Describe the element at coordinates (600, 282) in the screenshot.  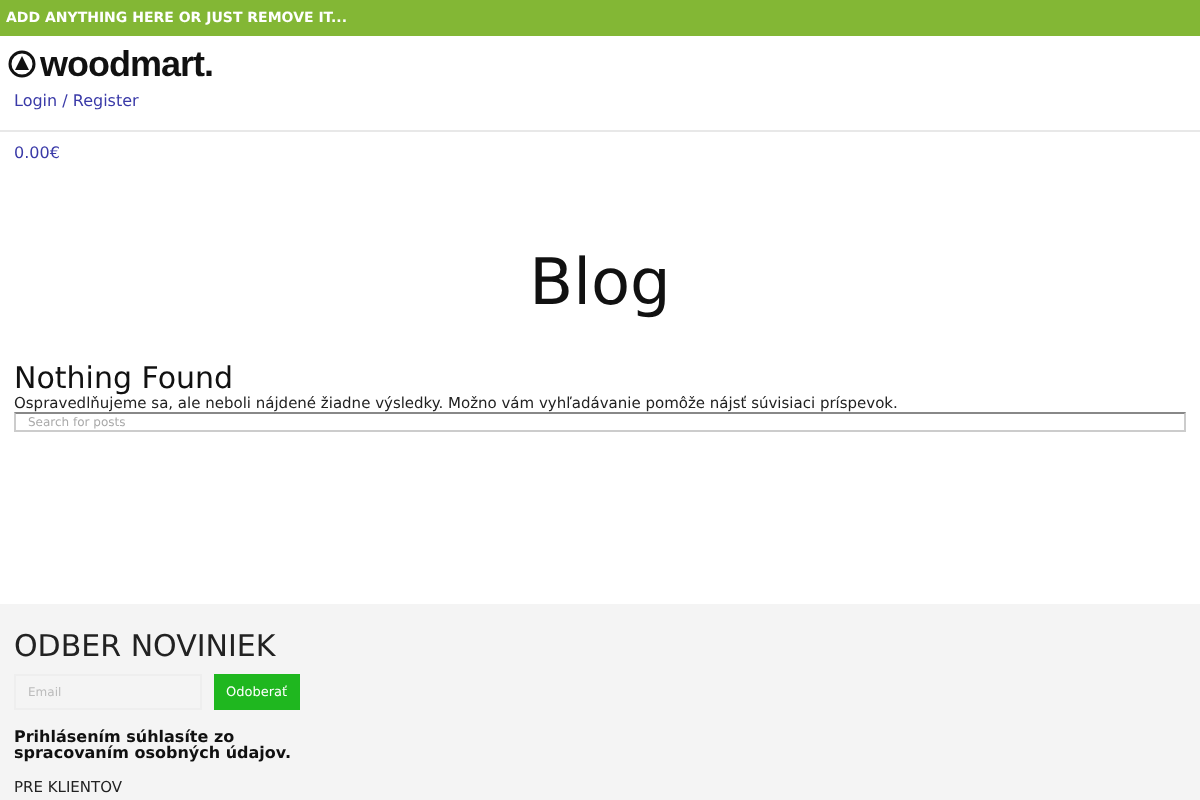
I see `page-title: Blog` at that location.